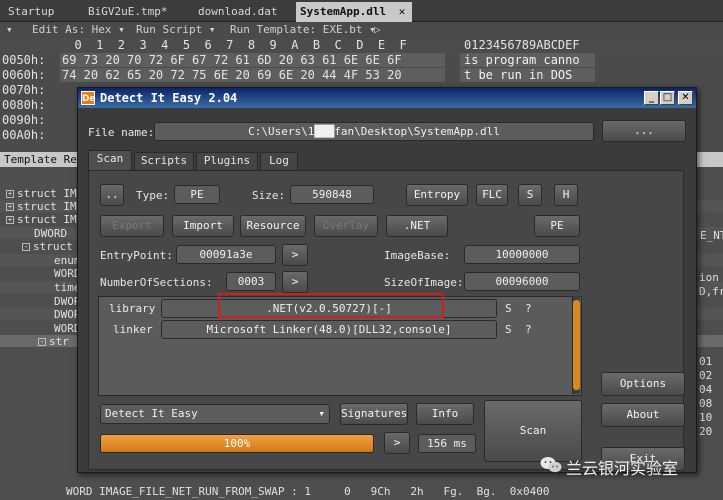 The width and height of the screenshot is (723, 500). I want to click on tab-systemapp-dll: SystemApp.dll ✕, so click(354, 12).